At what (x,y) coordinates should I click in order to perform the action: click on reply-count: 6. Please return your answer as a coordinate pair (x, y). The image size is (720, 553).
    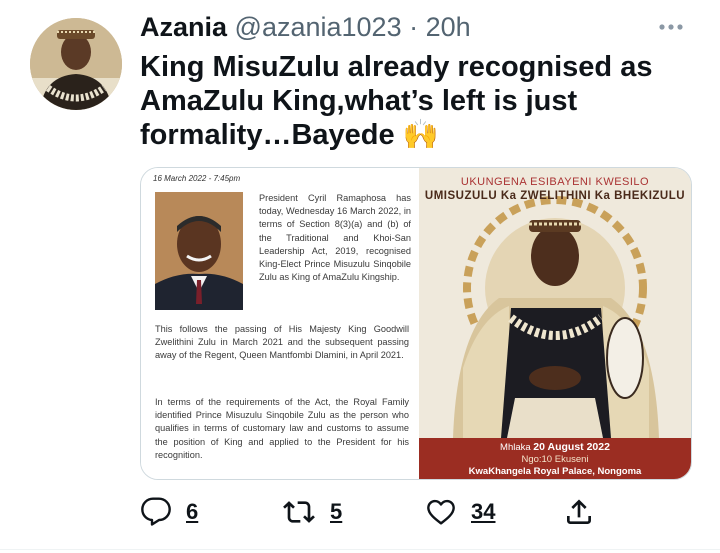
    Looking at the image, I should click on (192, 512).